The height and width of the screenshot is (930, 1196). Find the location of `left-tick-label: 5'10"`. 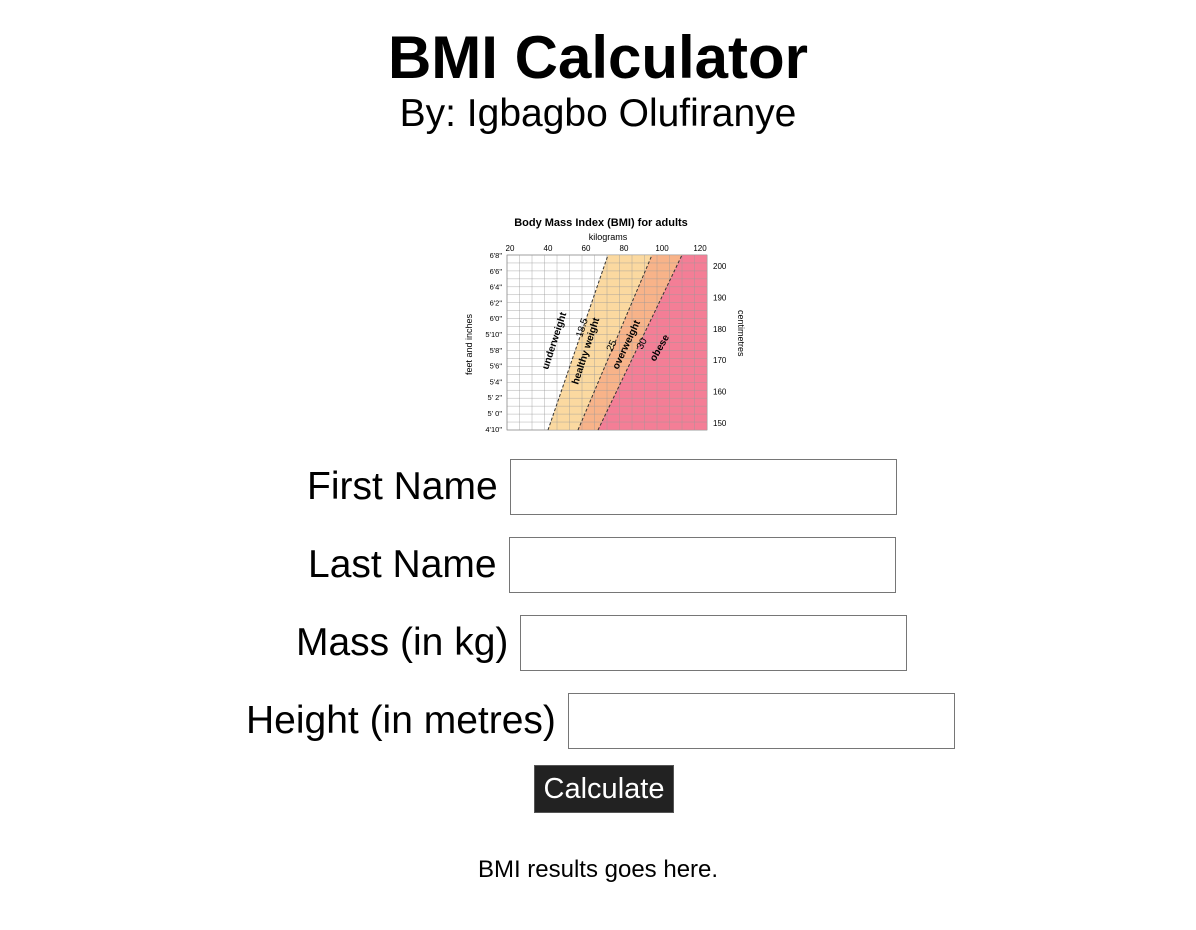

left-tick-label: 5'10" is located at coordinates (493, 334).